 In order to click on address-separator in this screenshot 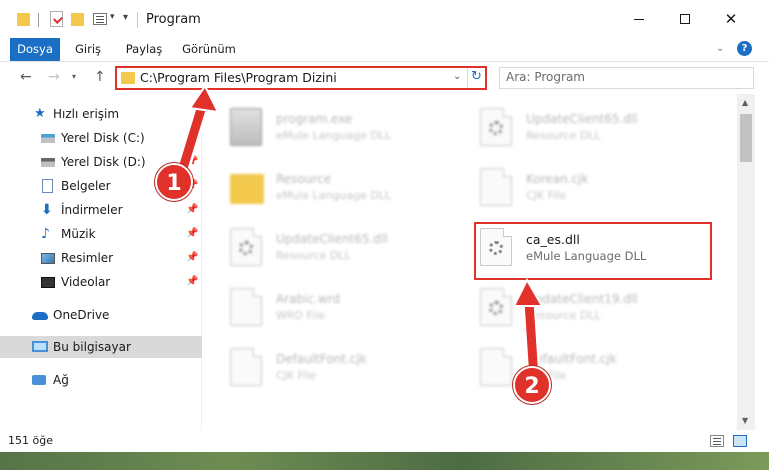, I will do `click(467, 78)`.